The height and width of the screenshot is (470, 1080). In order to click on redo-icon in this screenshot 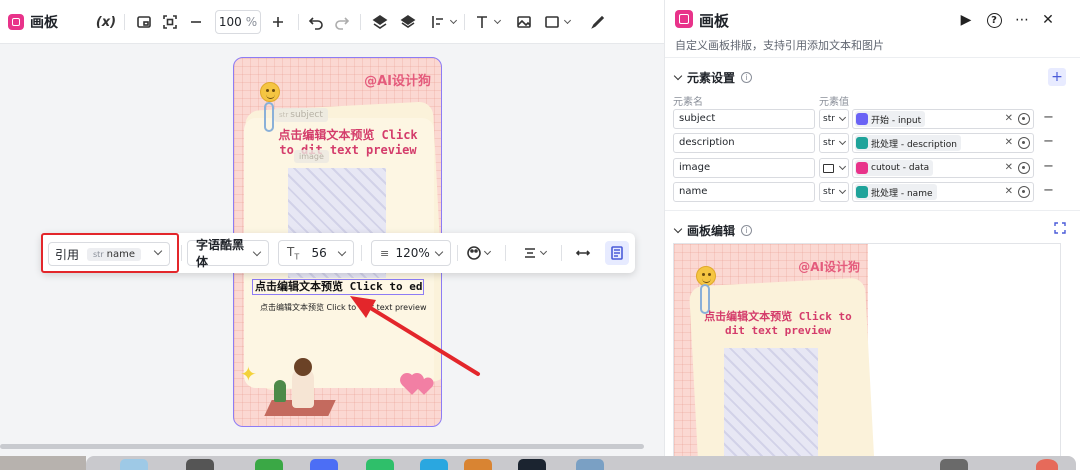, I will do `click(342, 22)`.